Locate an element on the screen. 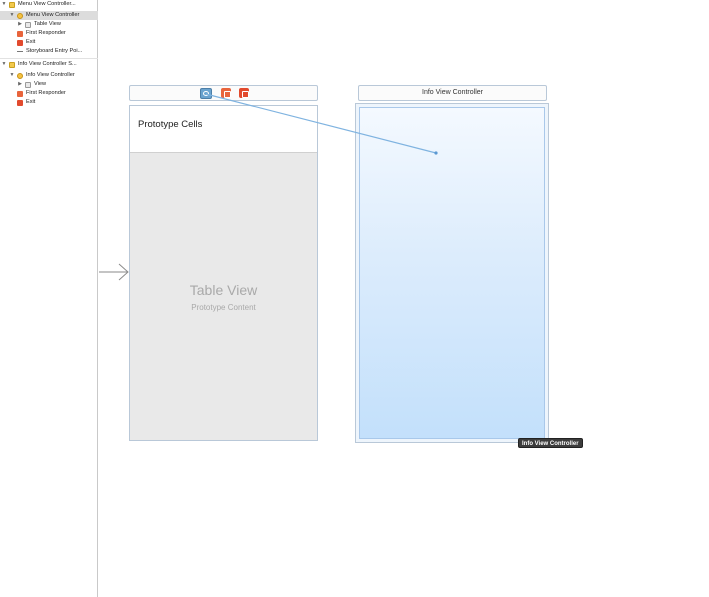 The image size is (709, 597). entry-arrow-icon is located at coordinates (20, 52).